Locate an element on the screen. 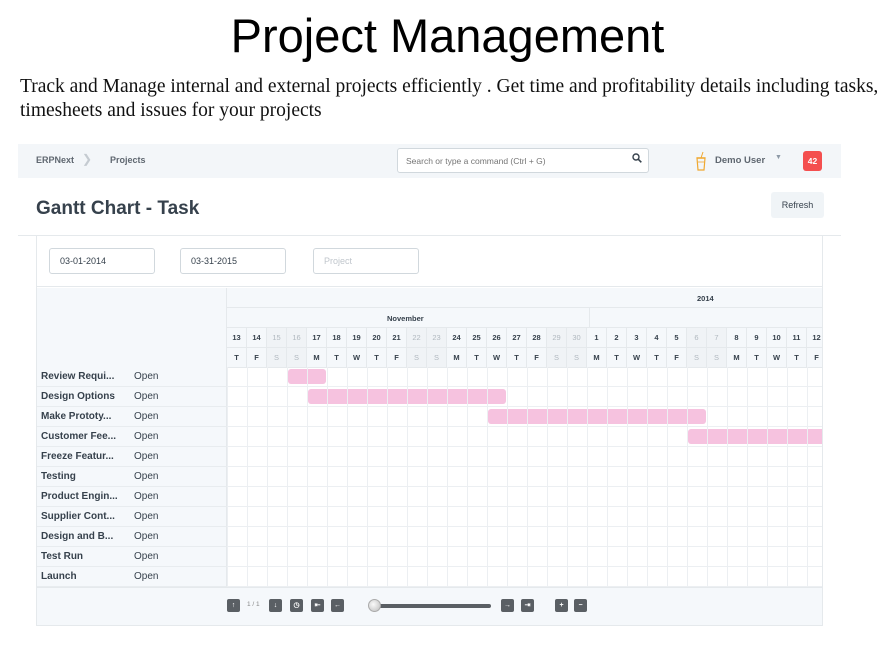  from-date-field is located at coordinates (102, 261).